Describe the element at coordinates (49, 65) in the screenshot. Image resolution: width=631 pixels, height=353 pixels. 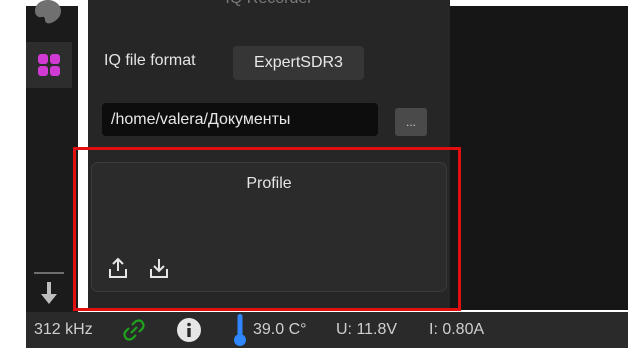
I see `apps-grid-button` at that location.